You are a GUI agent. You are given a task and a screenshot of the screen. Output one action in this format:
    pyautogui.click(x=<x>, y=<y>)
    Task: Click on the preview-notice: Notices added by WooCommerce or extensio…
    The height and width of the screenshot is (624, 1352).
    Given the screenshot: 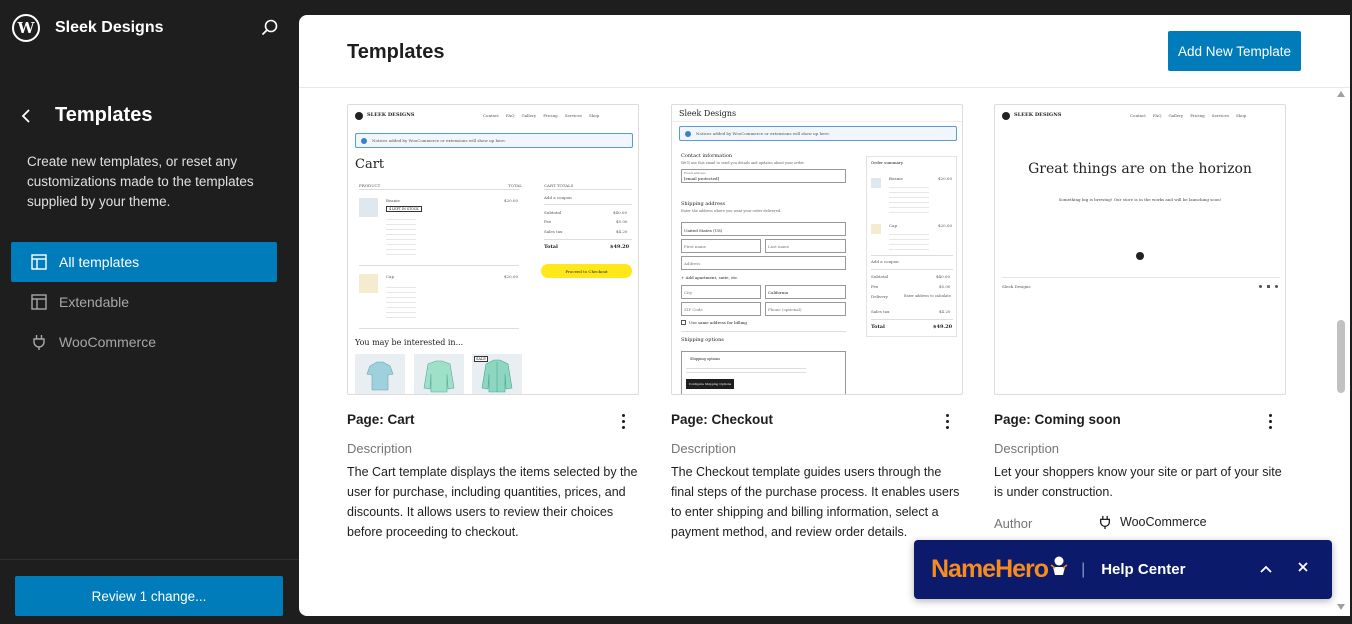 What is the action you would take?
    pyautogui.click(x=818, y=133)
    